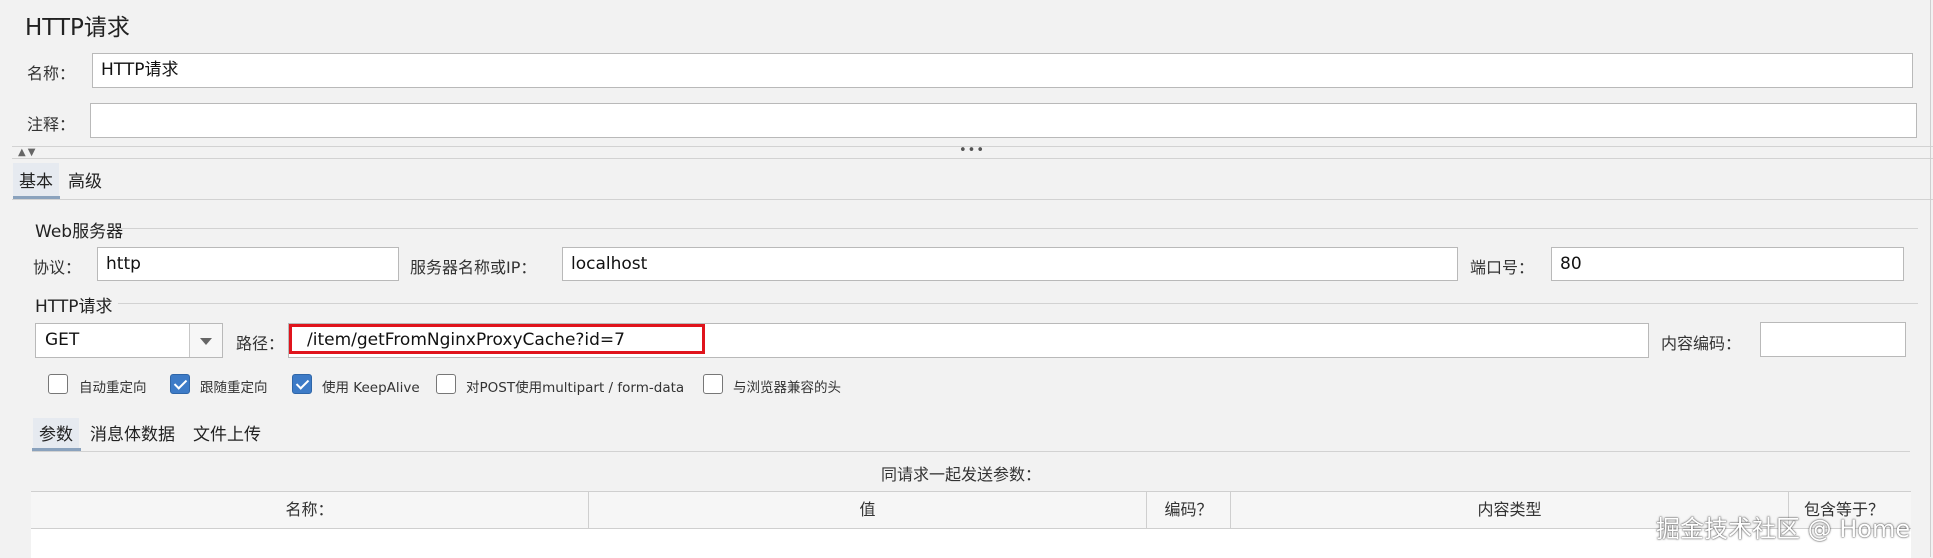 This screenshot has height=558, width=1933. Describe the element at coordinates (1727, 264) in the screenshot. I see `port-field: 80` at that location.